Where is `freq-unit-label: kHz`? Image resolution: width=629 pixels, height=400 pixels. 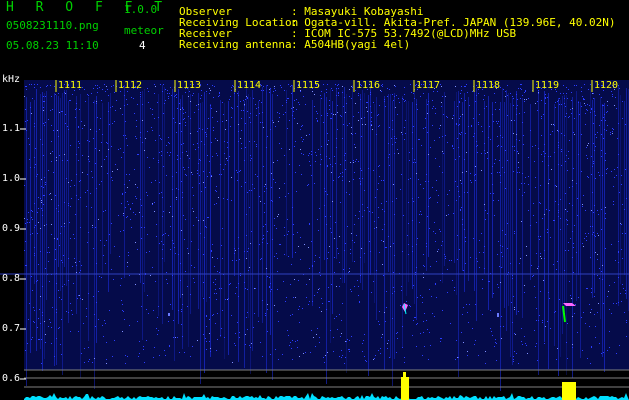
freq-unit-label: kHz is located at coordinates (11, 79).